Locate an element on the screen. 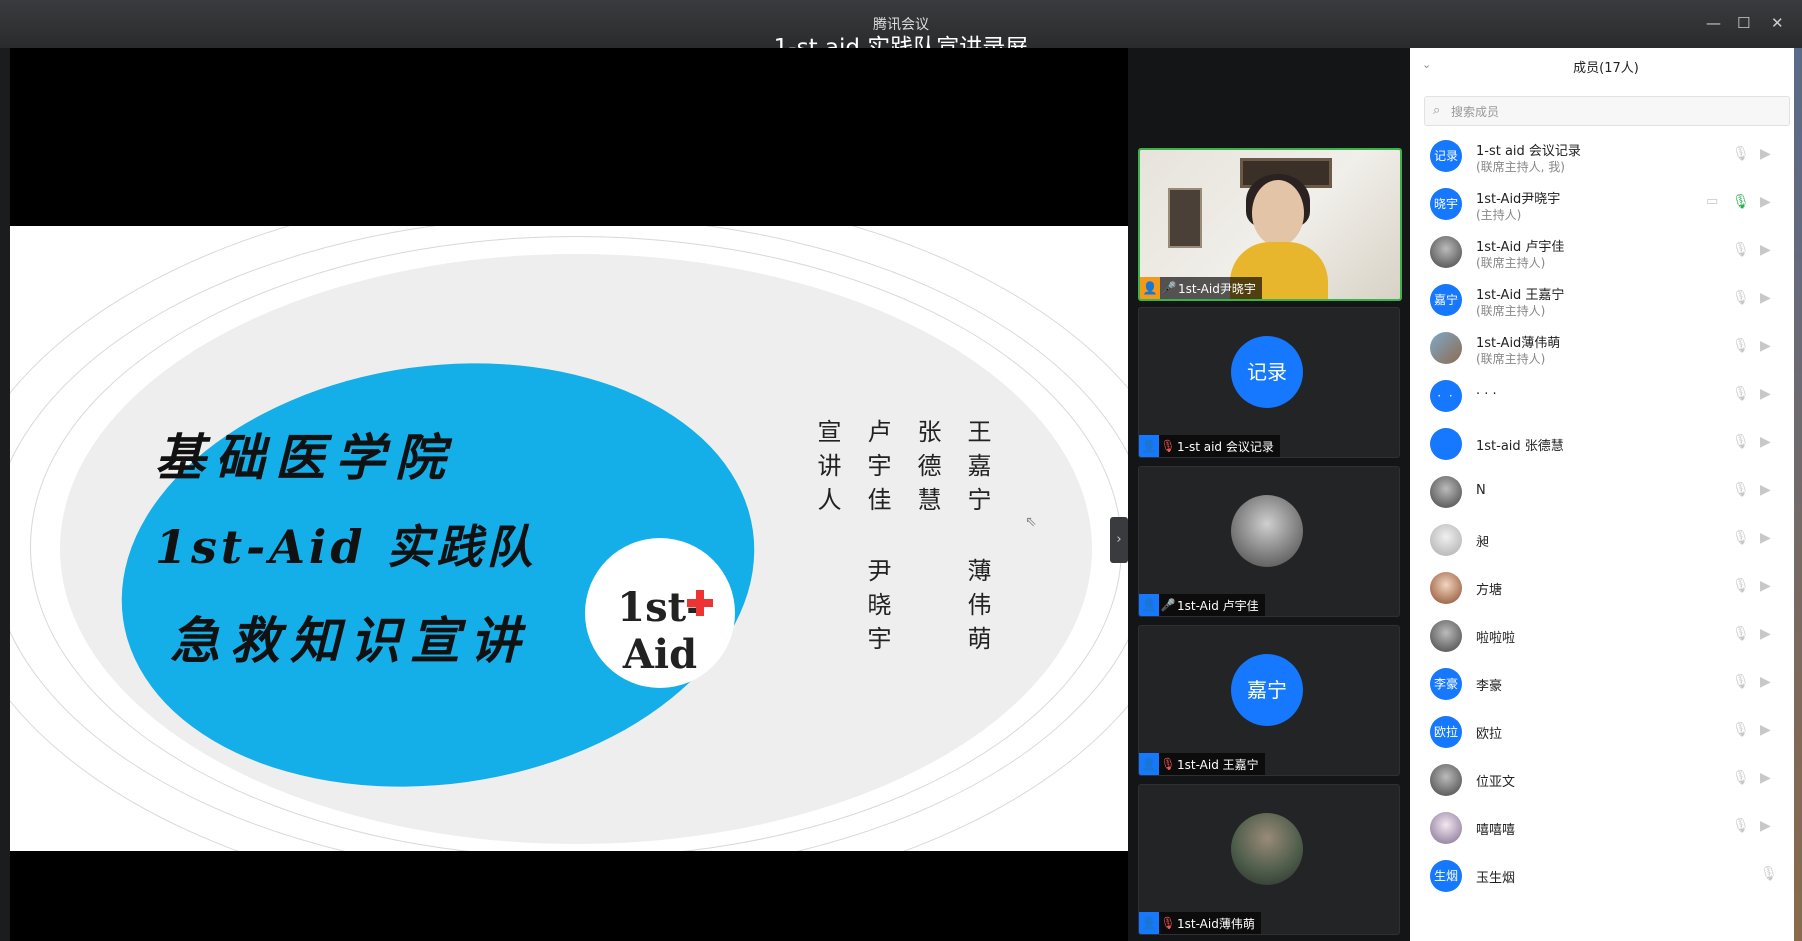 The height and width of the screenshot is (941, 1802). camera-icon: ▶ is located at coordinates (1765, 202).